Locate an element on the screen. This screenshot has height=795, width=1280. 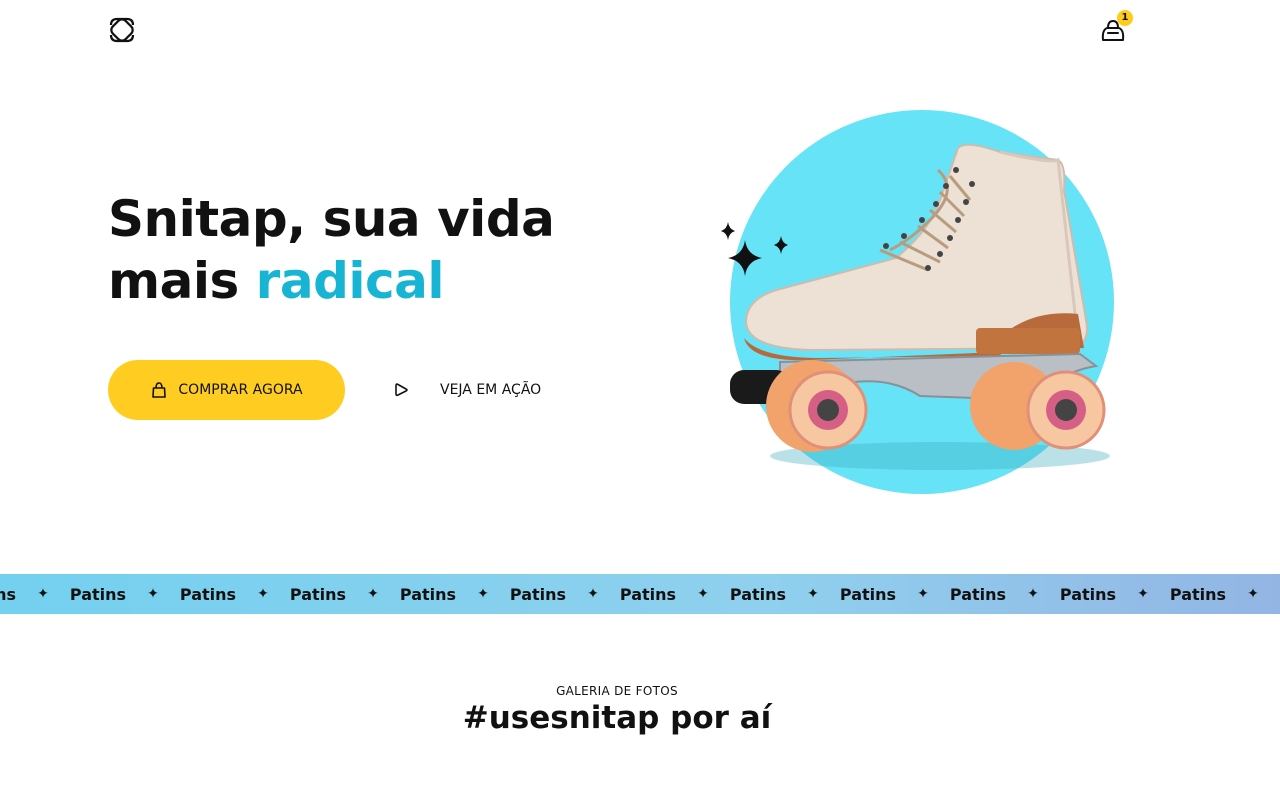
watch-in-action-button: VEJA EM AÇÃO is located at coordinates (466, 390).